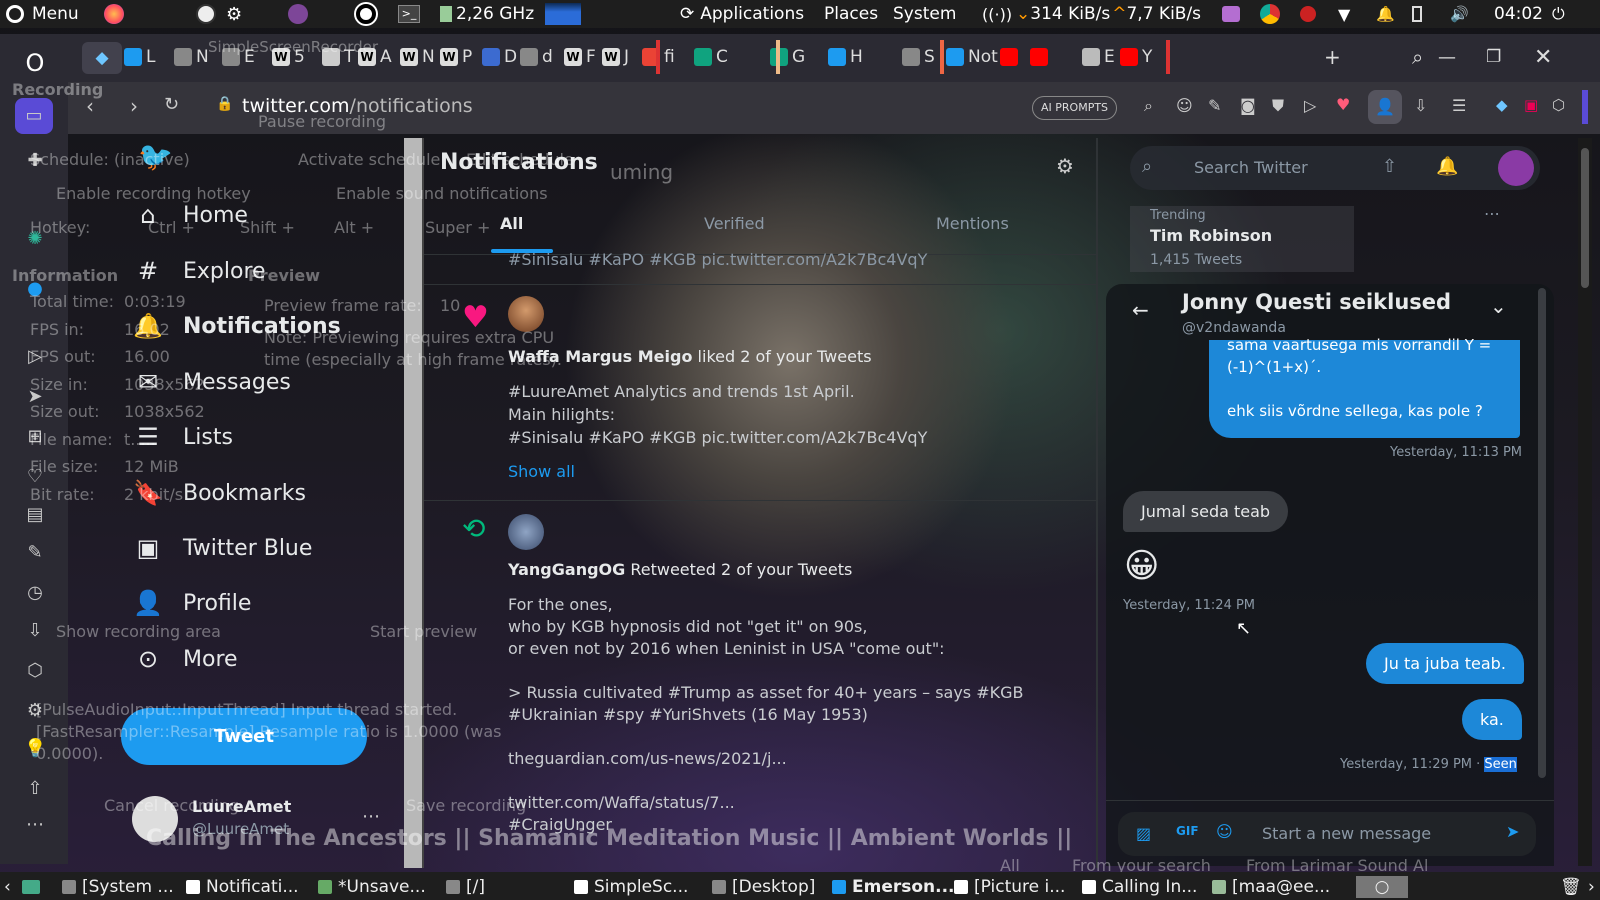  What do you see at coordinates (171, 104) in the screenshot?
I see `reload-button: ↻` at bounding box center [171, 104].